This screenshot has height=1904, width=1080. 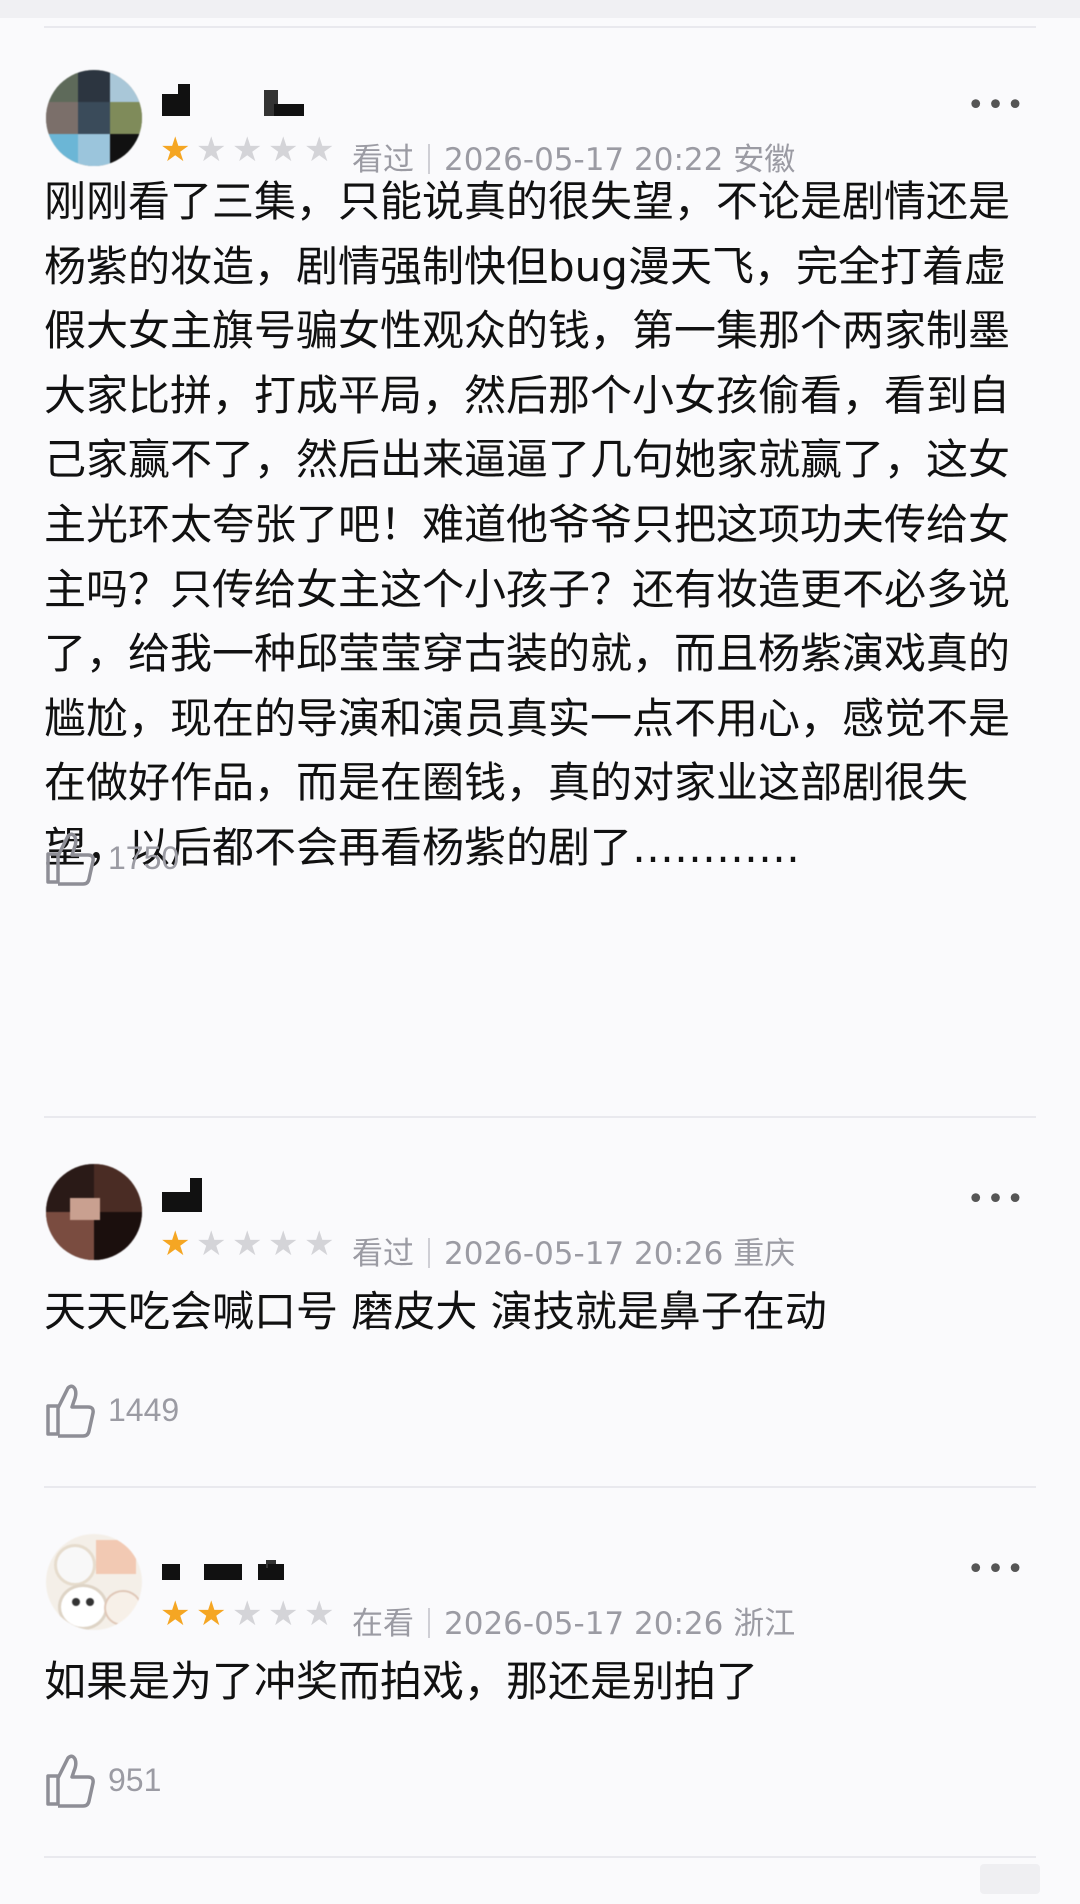 What do you see at coordinates (540, 9) in the screenshot?
I see `top-strip` at bounding box center [540, 9].